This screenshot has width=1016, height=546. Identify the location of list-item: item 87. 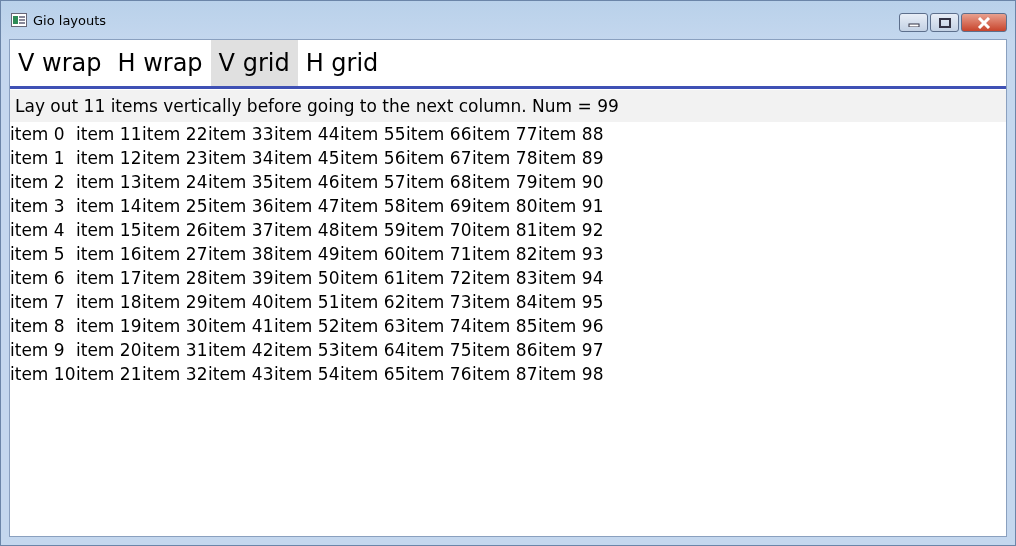
(505, 374).